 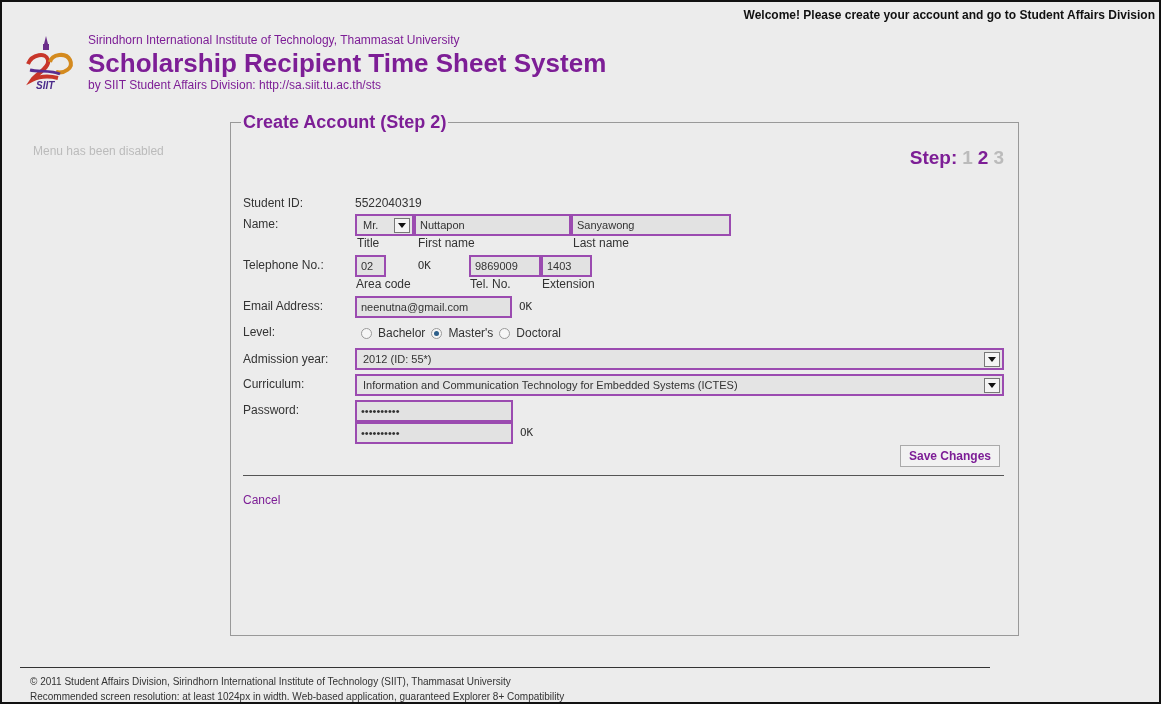 What do you see at coordinates (274, 384) in the screenshot?
I see `field-label: Curriculum:` at bounding box center [274, 384].